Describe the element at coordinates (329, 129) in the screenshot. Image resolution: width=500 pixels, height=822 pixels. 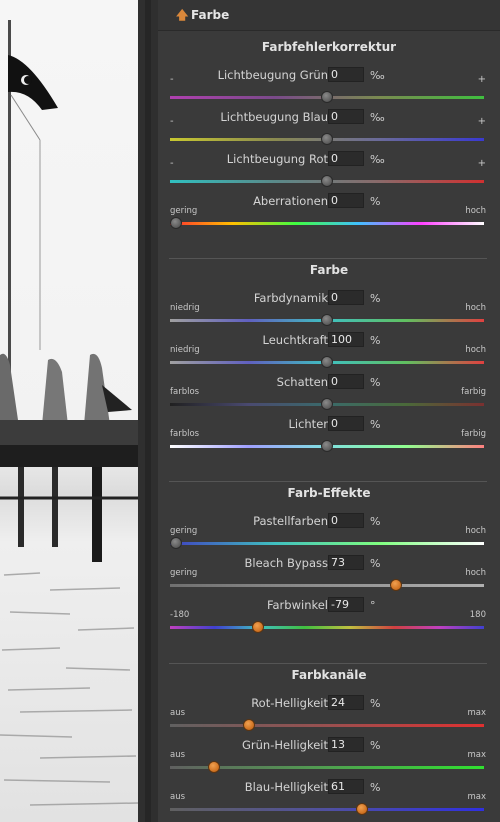
I see `slider-row-lichtbeugung-blau: - Lichtbeugung Blau 0 ‰ +` at that location.